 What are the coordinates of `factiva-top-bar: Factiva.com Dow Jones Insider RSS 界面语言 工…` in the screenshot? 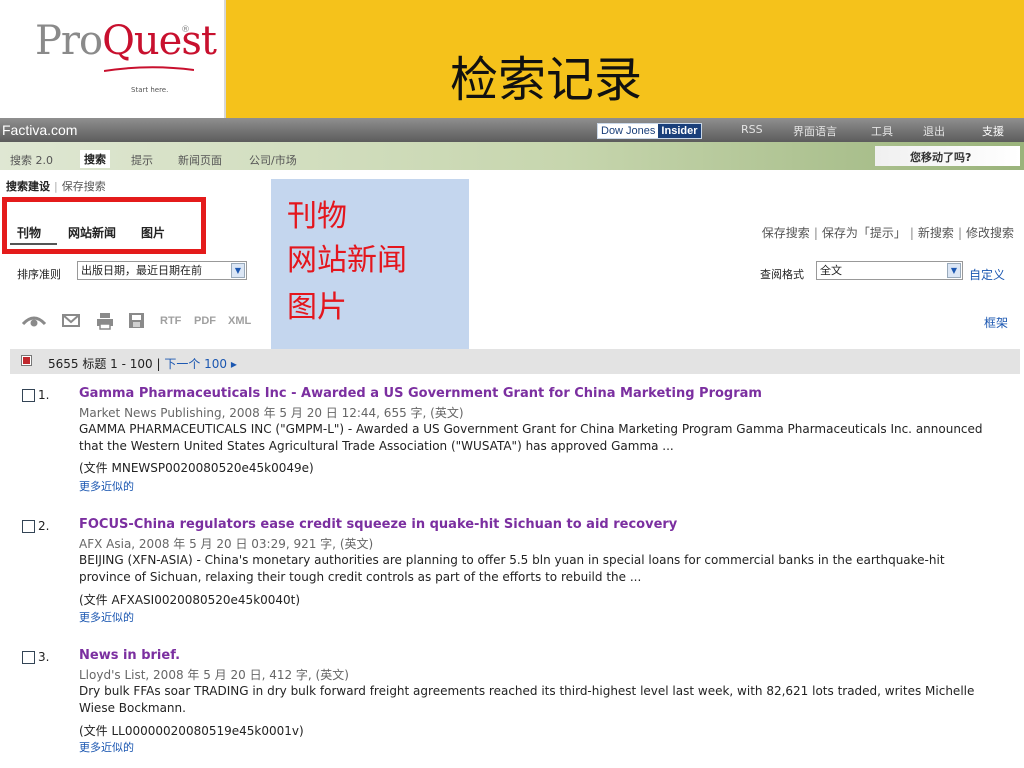 It's located at (512, 130).